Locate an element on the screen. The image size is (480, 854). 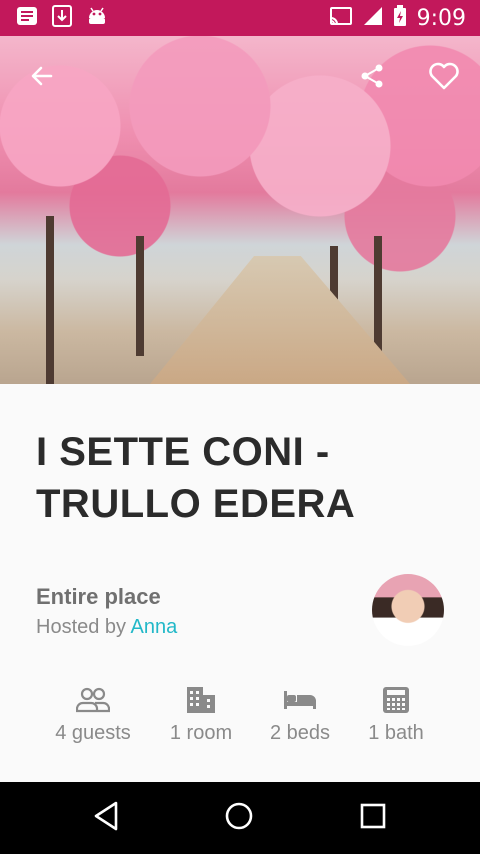
cast-icon is located at coordinates (341, 18).